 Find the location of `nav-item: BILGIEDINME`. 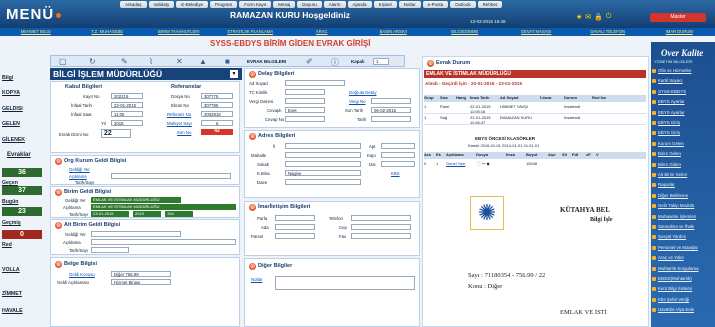

nav-item: BILGIEDINME is located at coordinates (465, 32).